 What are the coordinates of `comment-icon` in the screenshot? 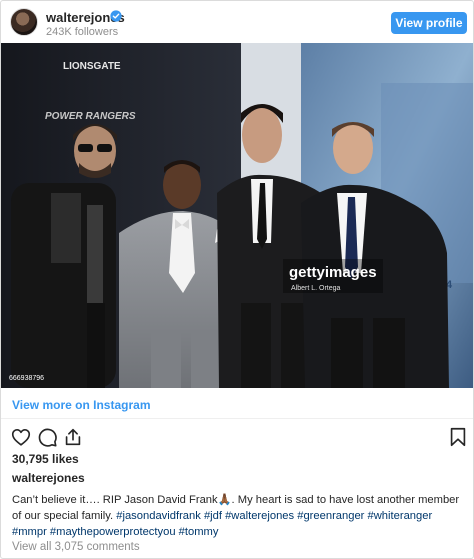 It's located at (47, 437).